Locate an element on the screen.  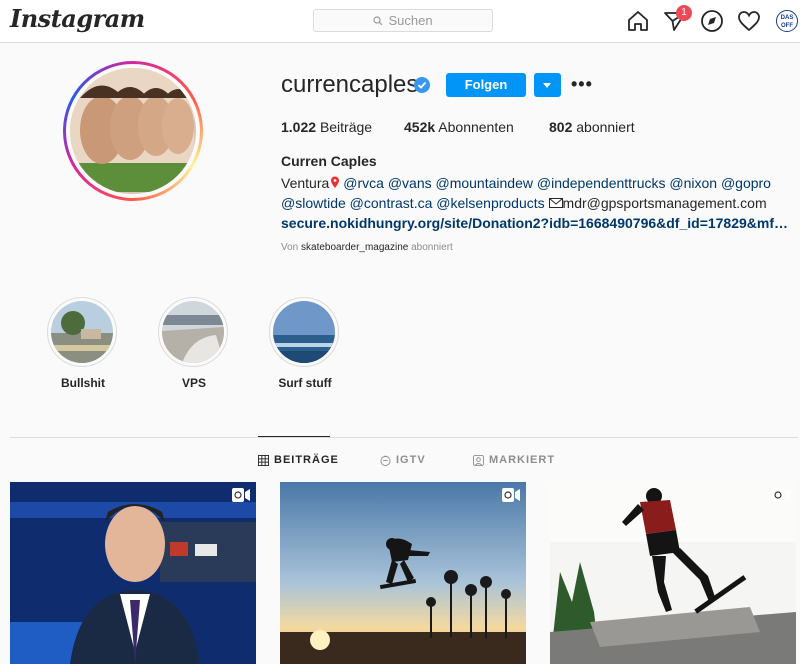
search-icon is located at coordinates (378, 20).